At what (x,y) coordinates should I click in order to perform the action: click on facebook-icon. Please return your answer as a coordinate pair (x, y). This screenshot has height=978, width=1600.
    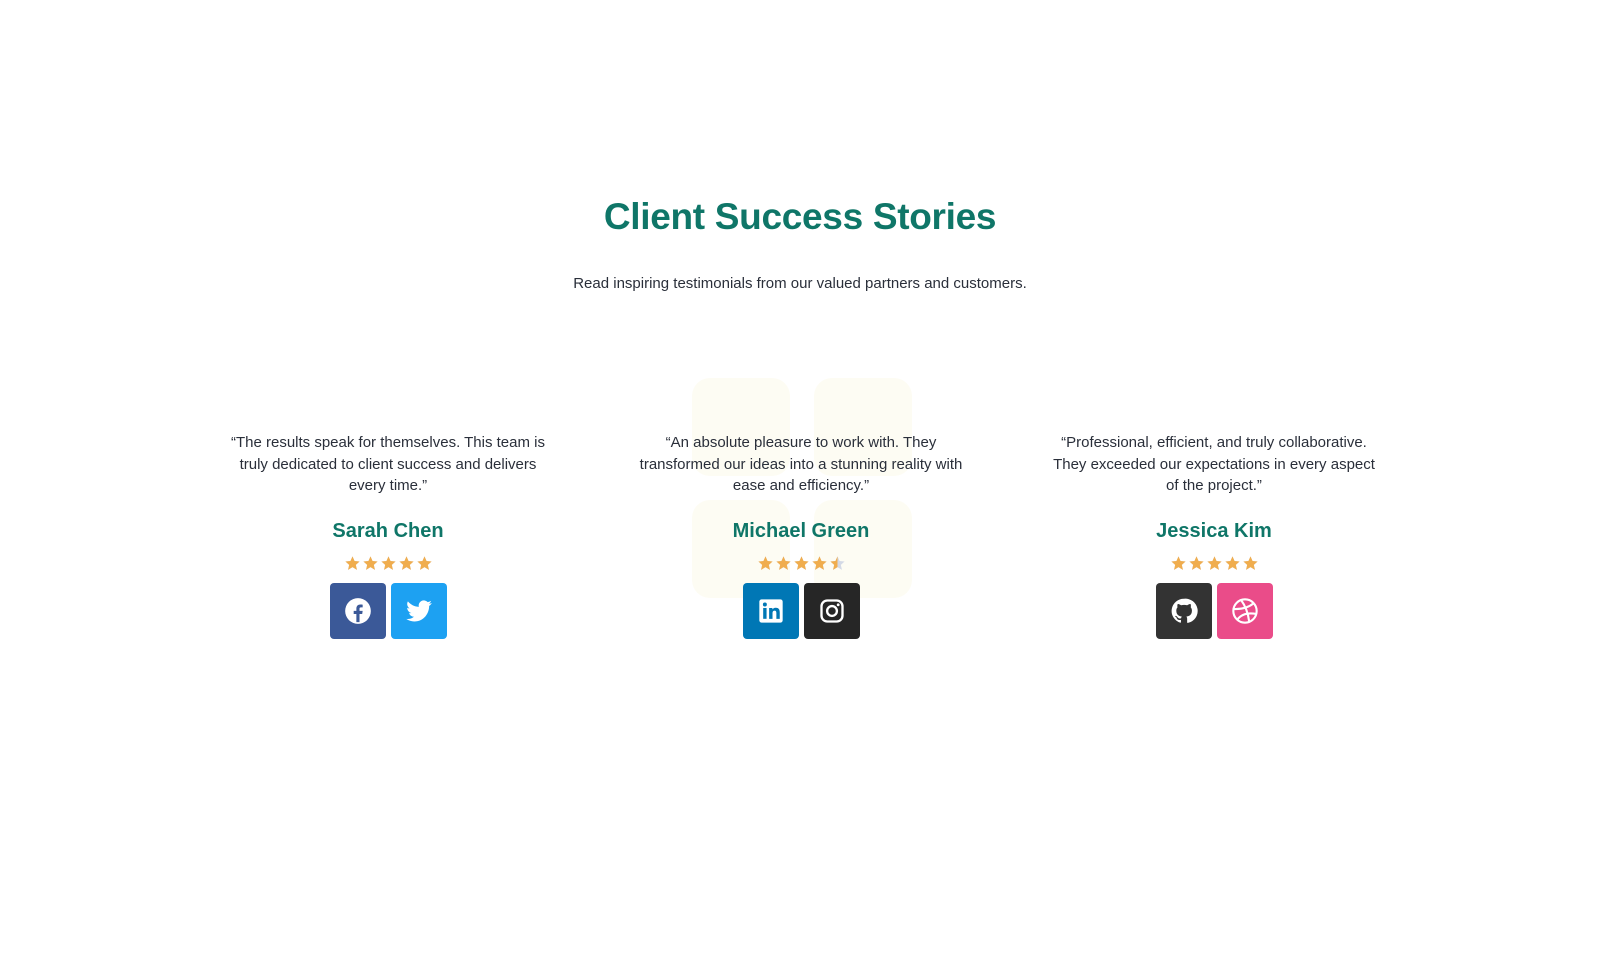
    Looking at the image, I should click on (357, 610).